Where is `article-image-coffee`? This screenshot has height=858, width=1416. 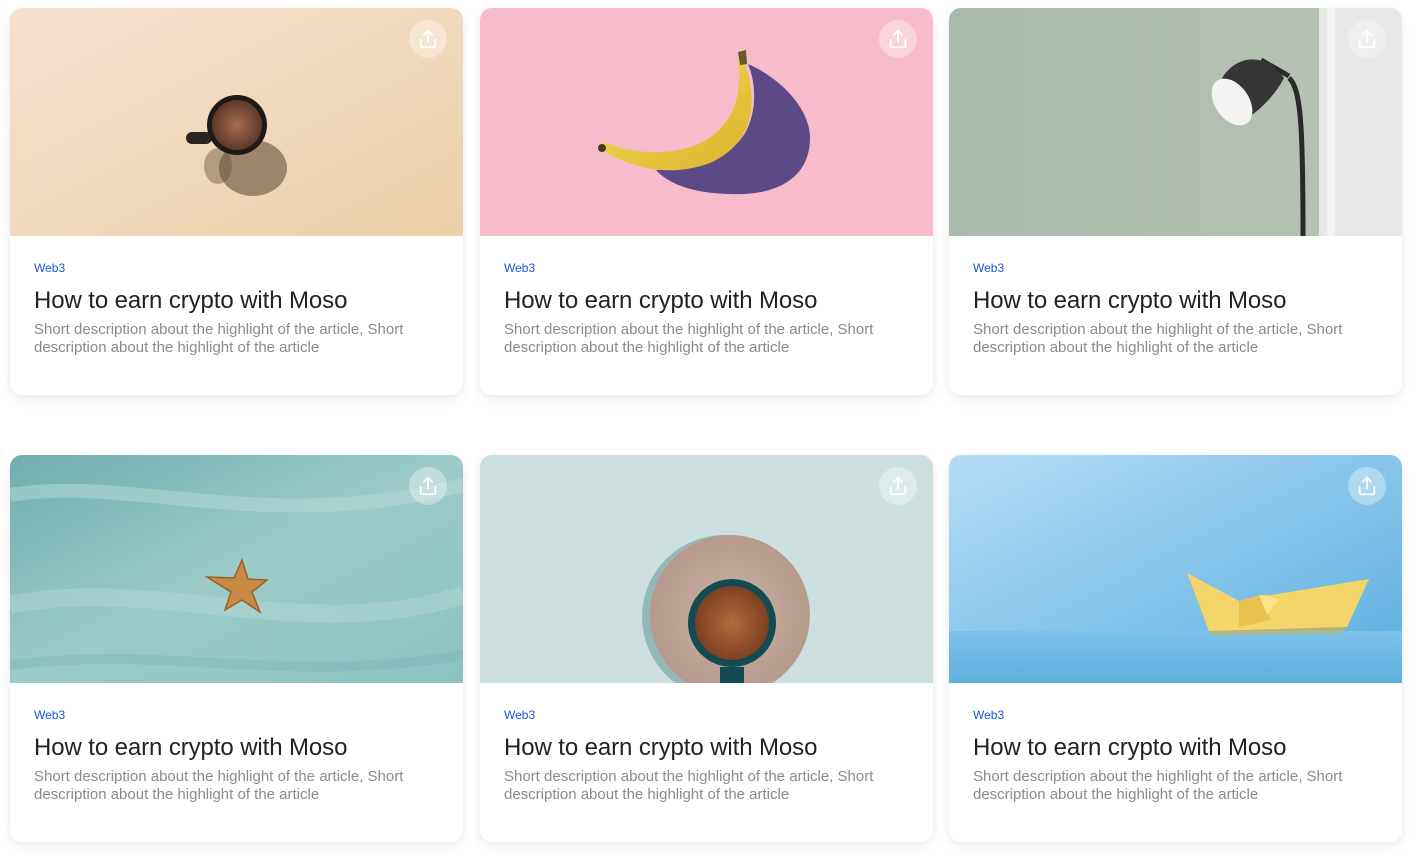
article-image-coffee is located at coordinates (236, 122).